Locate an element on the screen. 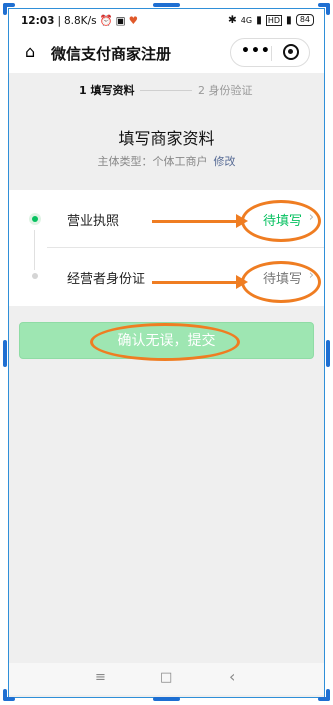 This screenshot has width=333, height=705. page-title: 微信支付商家注册 is located at coordinates (111, 54).